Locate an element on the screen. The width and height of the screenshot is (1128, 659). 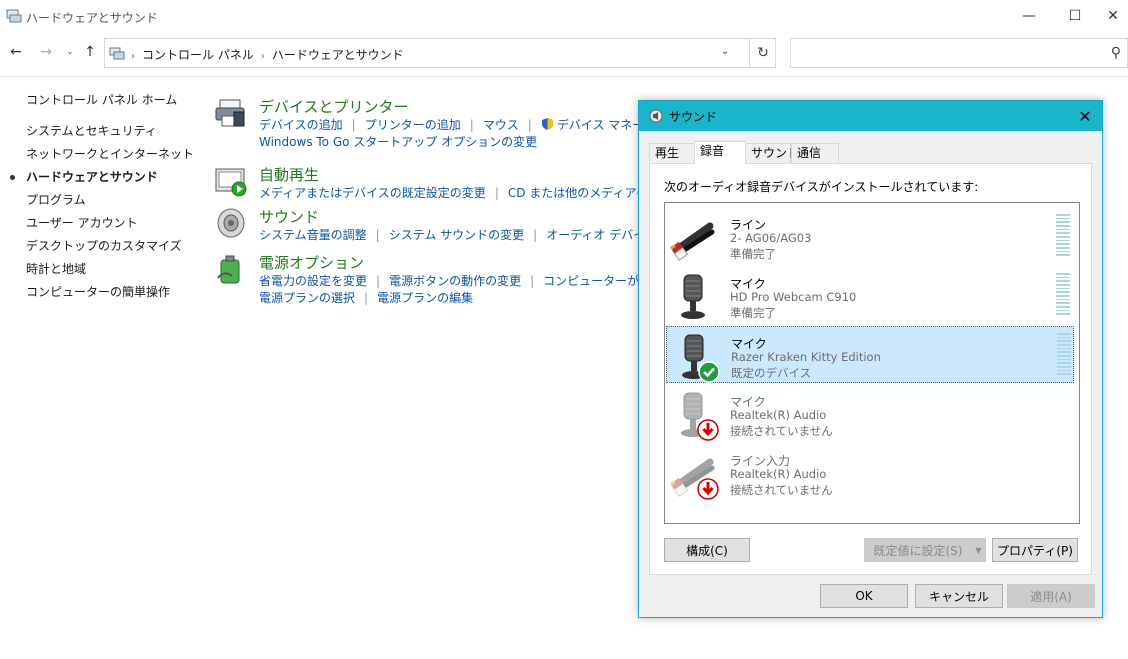
back-button: ← is located at coordinates (16, 52).